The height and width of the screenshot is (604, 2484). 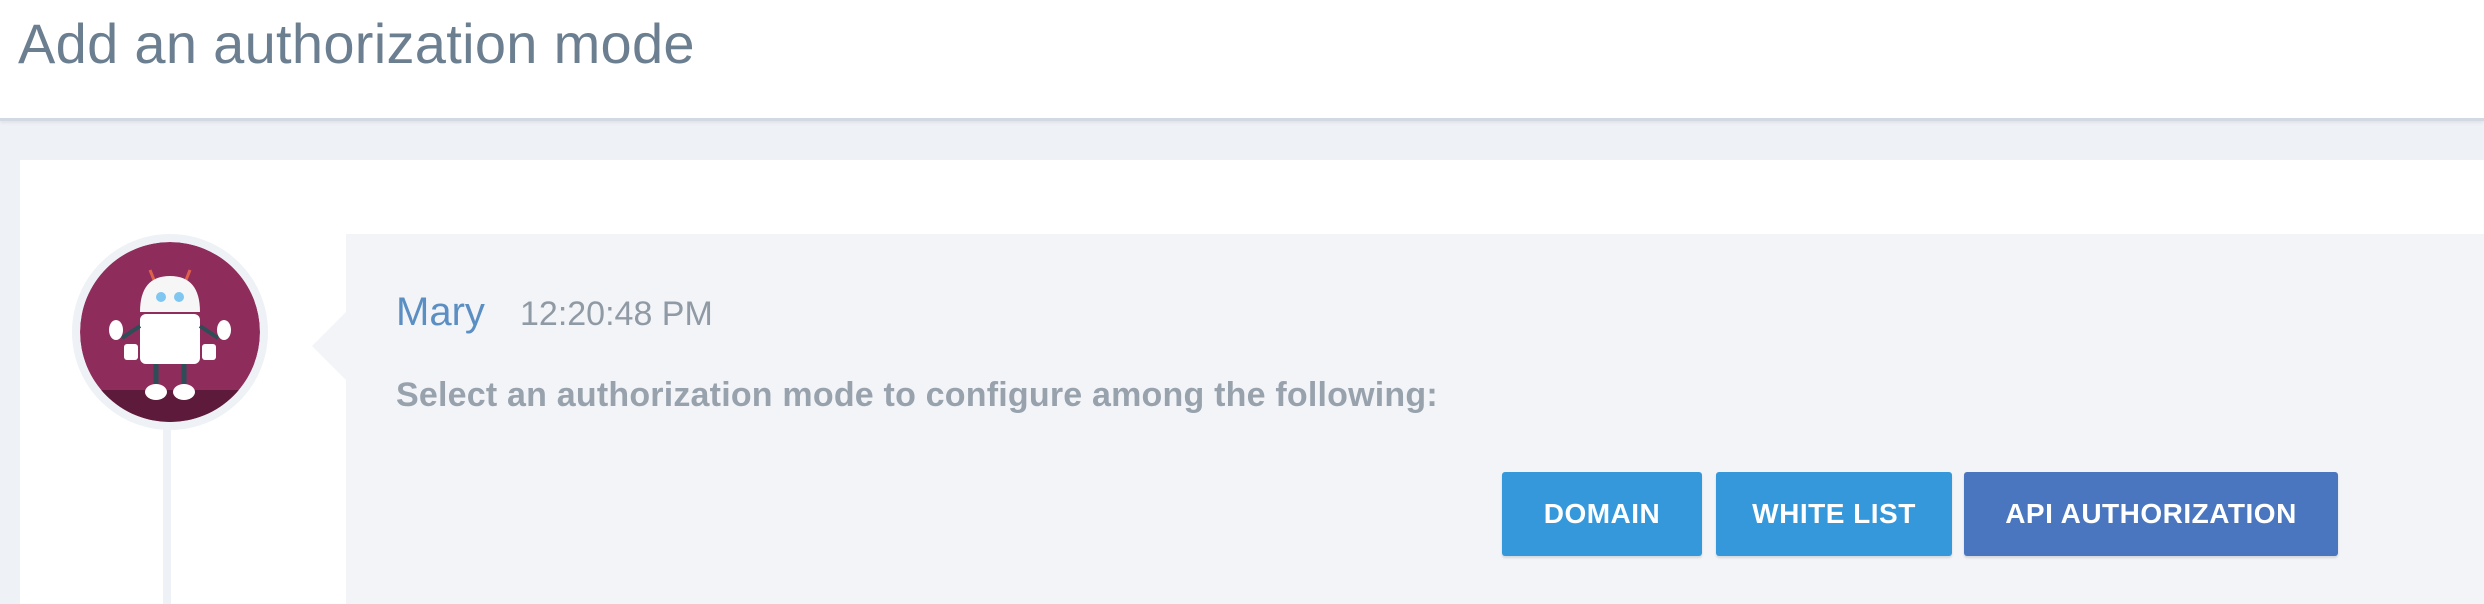 I want to click on white-list-button: WHITE LIST, so click(x=1834, y=514).